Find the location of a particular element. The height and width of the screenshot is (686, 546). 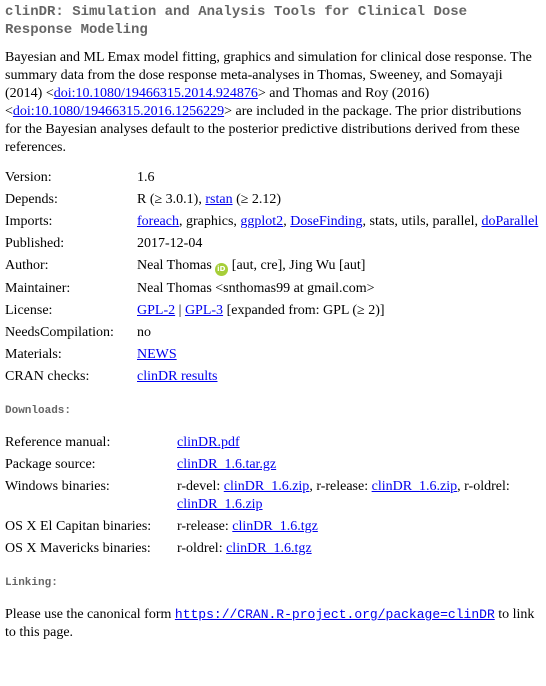

reference-manual-label: Reference manual: is located at coordinates (58, 442).